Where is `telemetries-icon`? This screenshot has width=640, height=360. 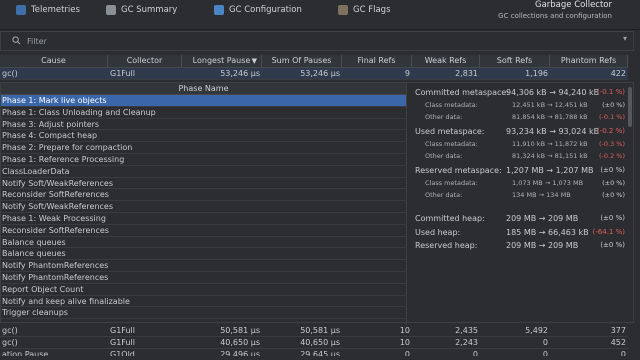
telemetries-icon is located at coordinates (21, 10).